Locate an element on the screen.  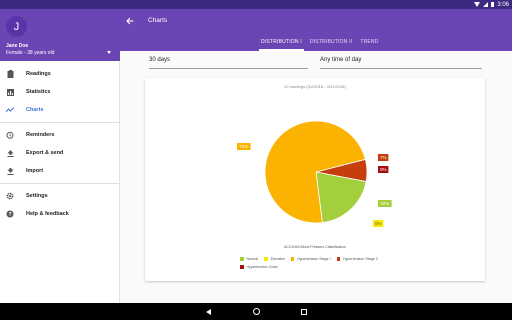
status-icons: 3:06 is located at coordinates (491, 4).